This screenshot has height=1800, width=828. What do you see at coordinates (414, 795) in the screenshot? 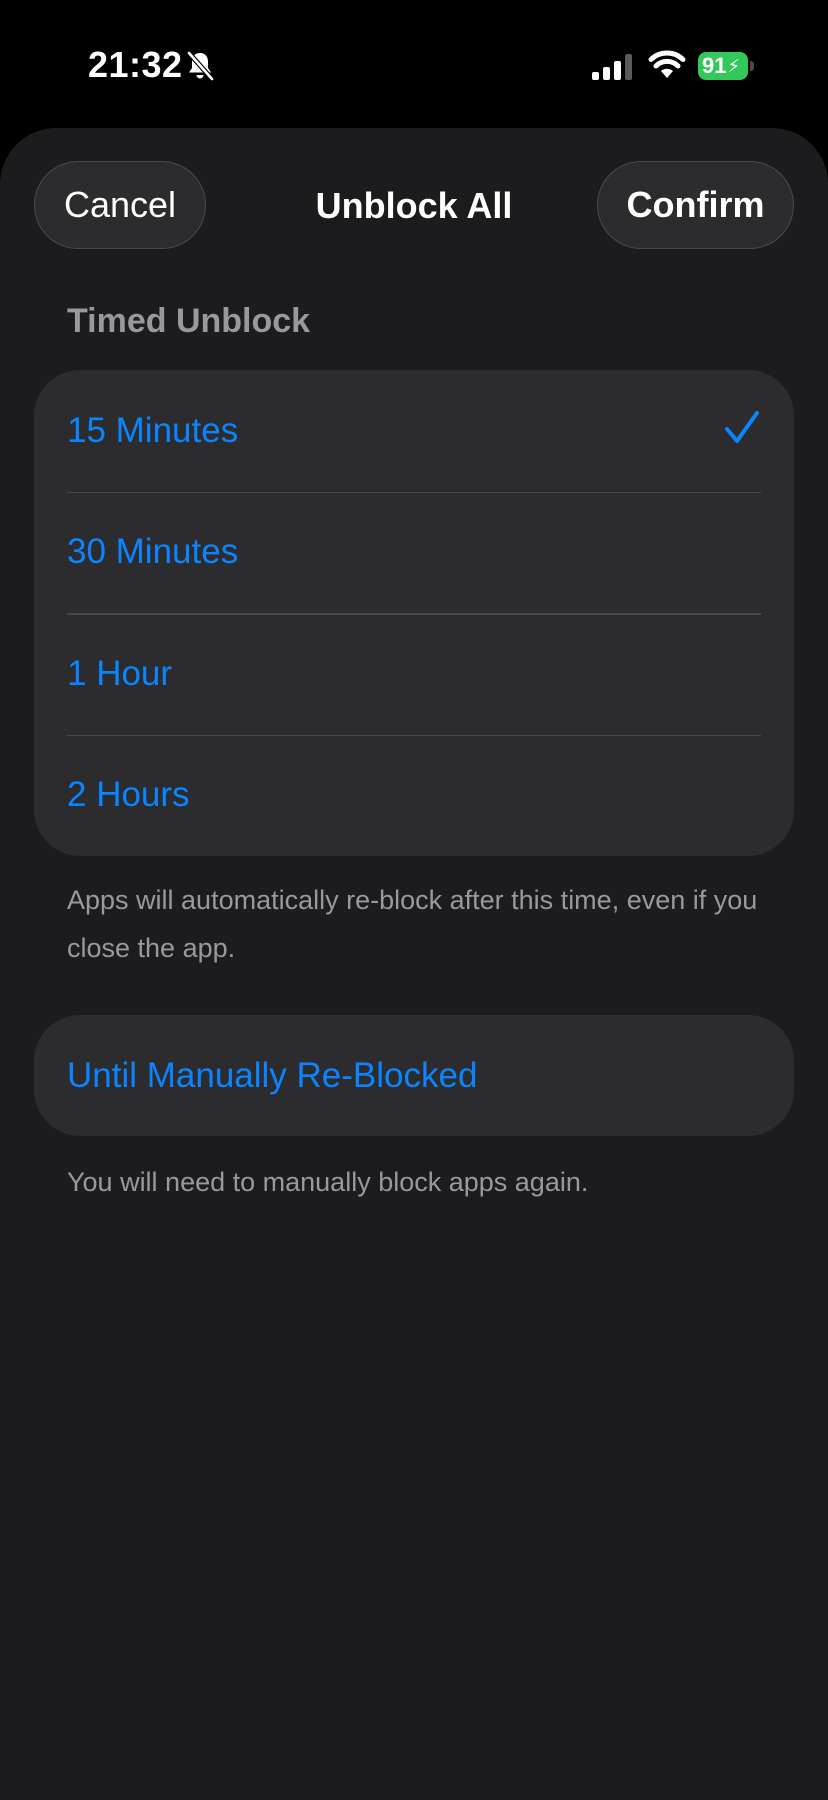
I see `option-2-hours: 2 Hours` at bounding box center [414, 795].